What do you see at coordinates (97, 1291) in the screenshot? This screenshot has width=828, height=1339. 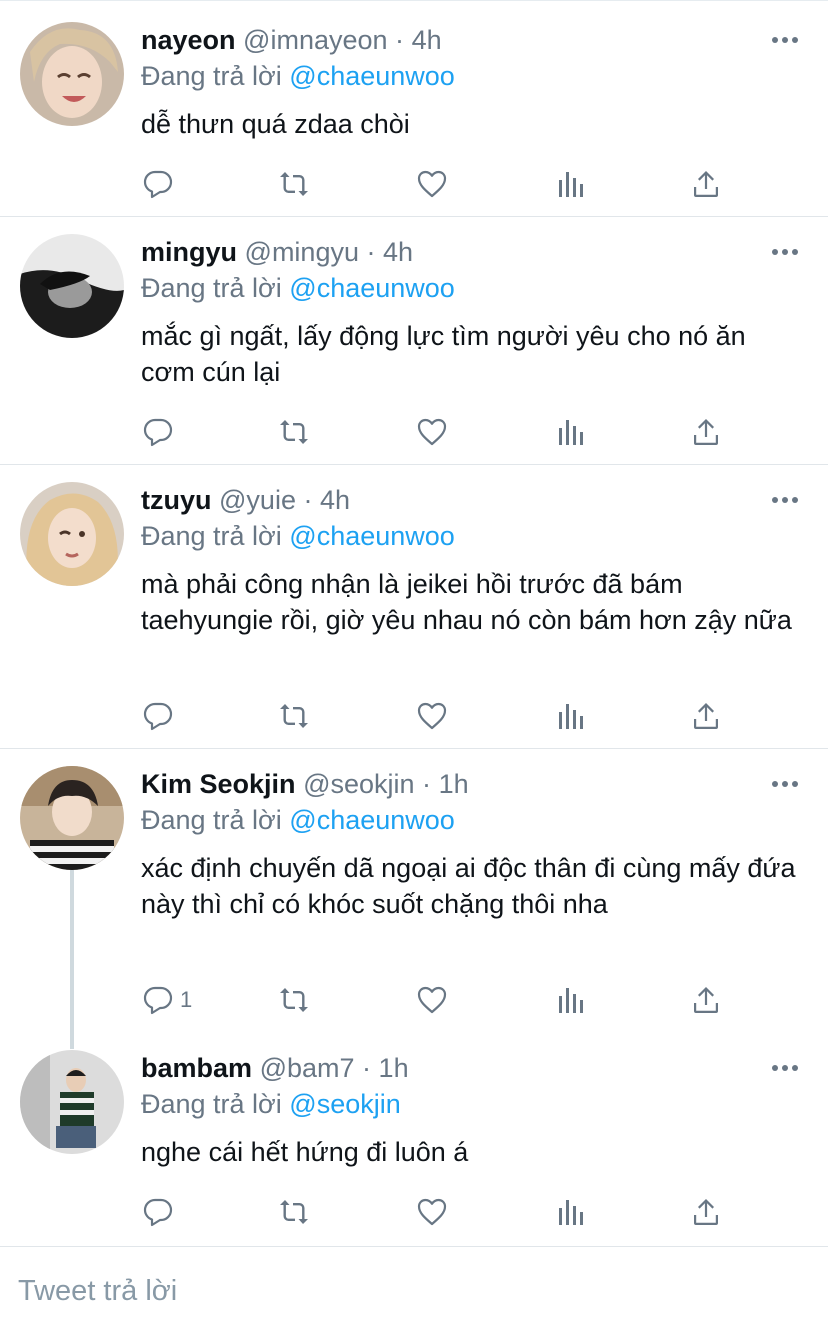 I see `reply-input: Tweet trả lời` at bounding box center [97, 1291].